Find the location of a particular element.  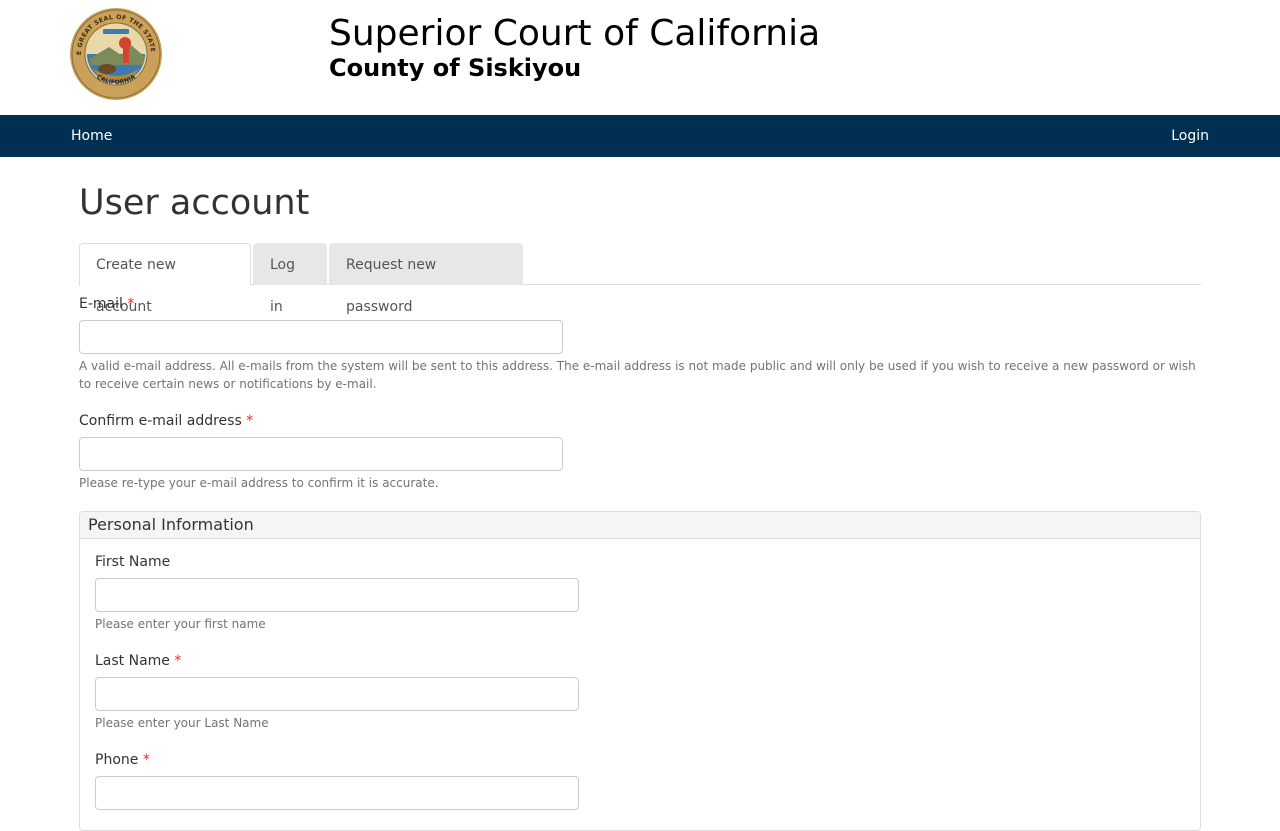

confirm-email-label-text: Confirm e-mail address is located at coordinates (160, 421).